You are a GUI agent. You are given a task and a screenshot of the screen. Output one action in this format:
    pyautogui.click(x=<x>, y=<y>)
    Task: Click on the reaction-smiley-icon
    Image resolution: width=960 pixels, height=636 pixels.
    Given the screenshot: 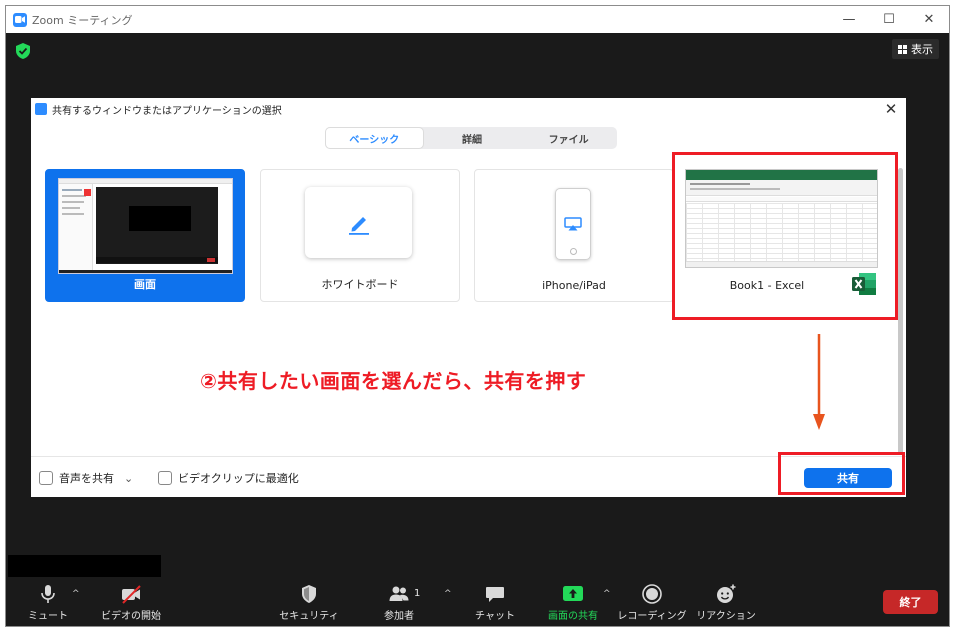 What is the action you would take?
    pyautogui.click(x=726, y=593)
    